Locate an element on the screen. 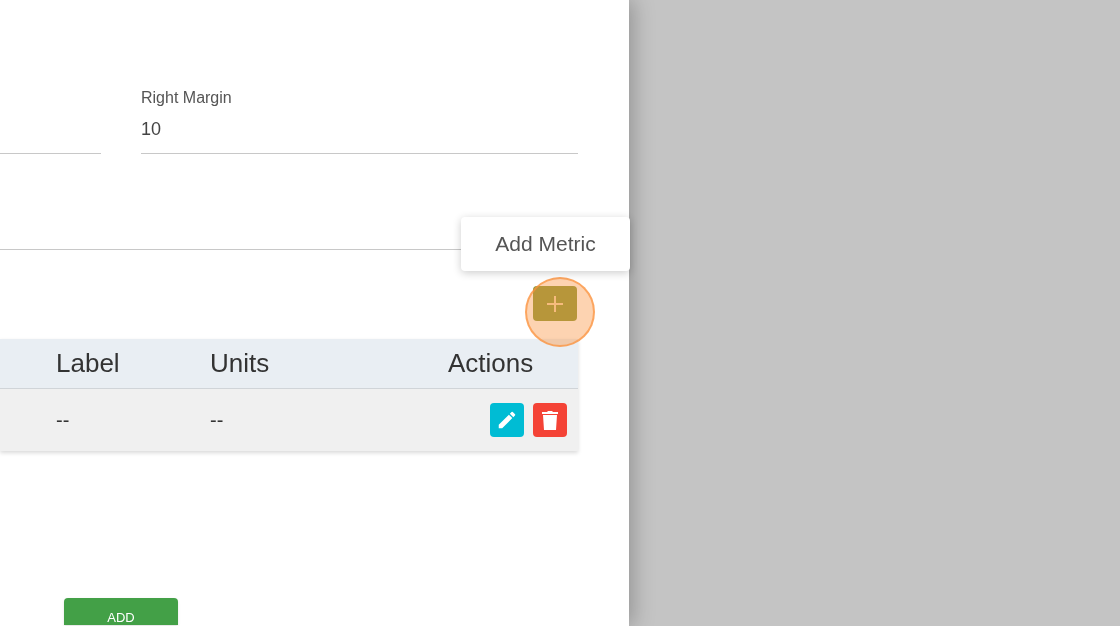  tooltip: Add Metric is located at coordinates (545, 244).